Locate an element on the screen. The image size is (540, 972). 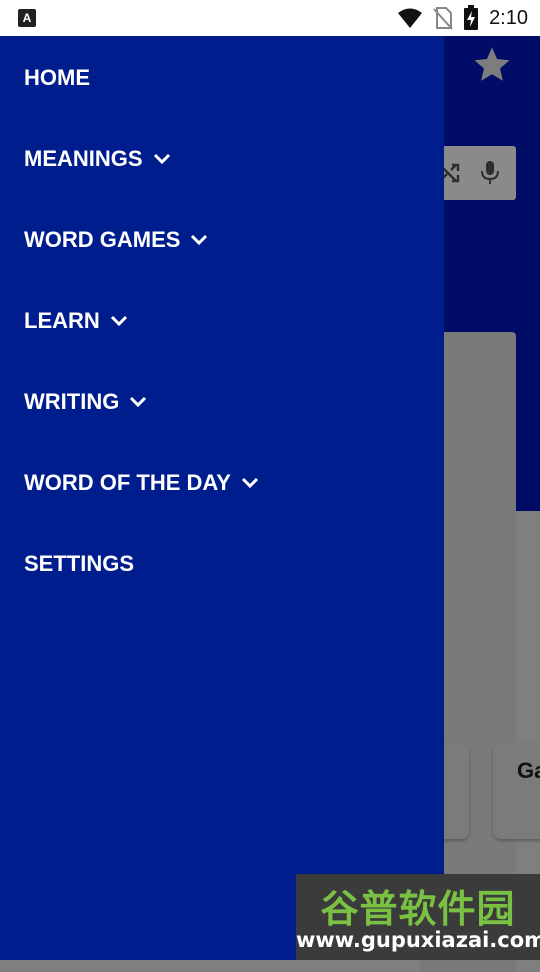
clock: 2:10 is located at coordinates (508, 17).